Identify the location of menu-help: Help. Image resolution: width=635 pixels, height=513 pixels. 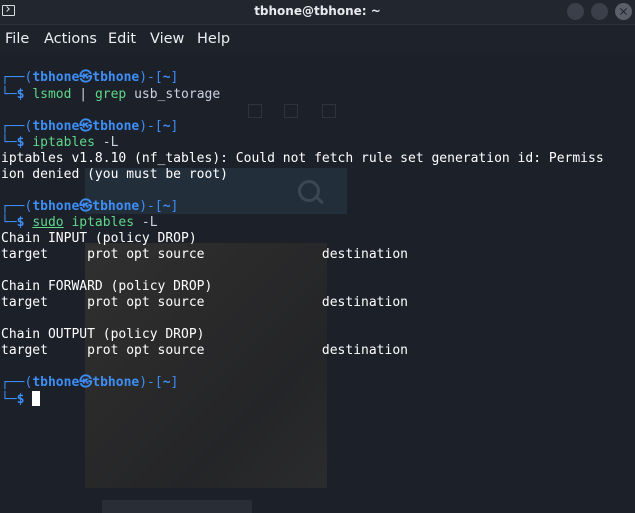
(213, 39).